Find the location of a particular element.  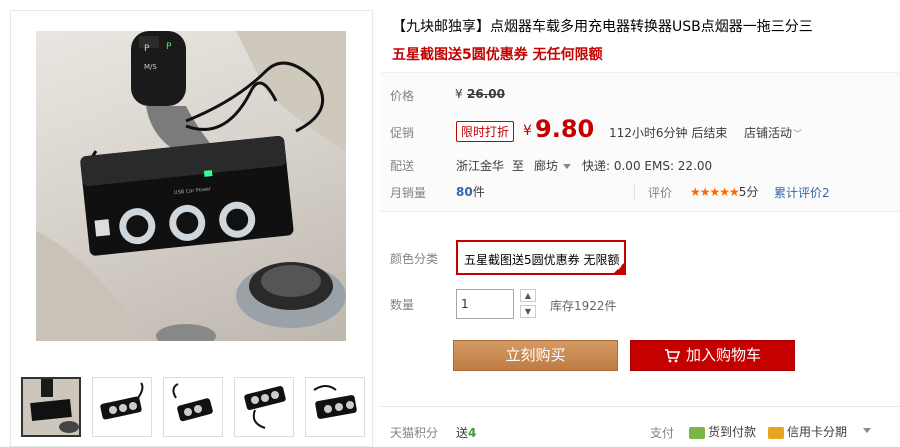

sku-option-selected: 五星截图送5圆优惠券 无限额 is located at coordinates (541, 257).